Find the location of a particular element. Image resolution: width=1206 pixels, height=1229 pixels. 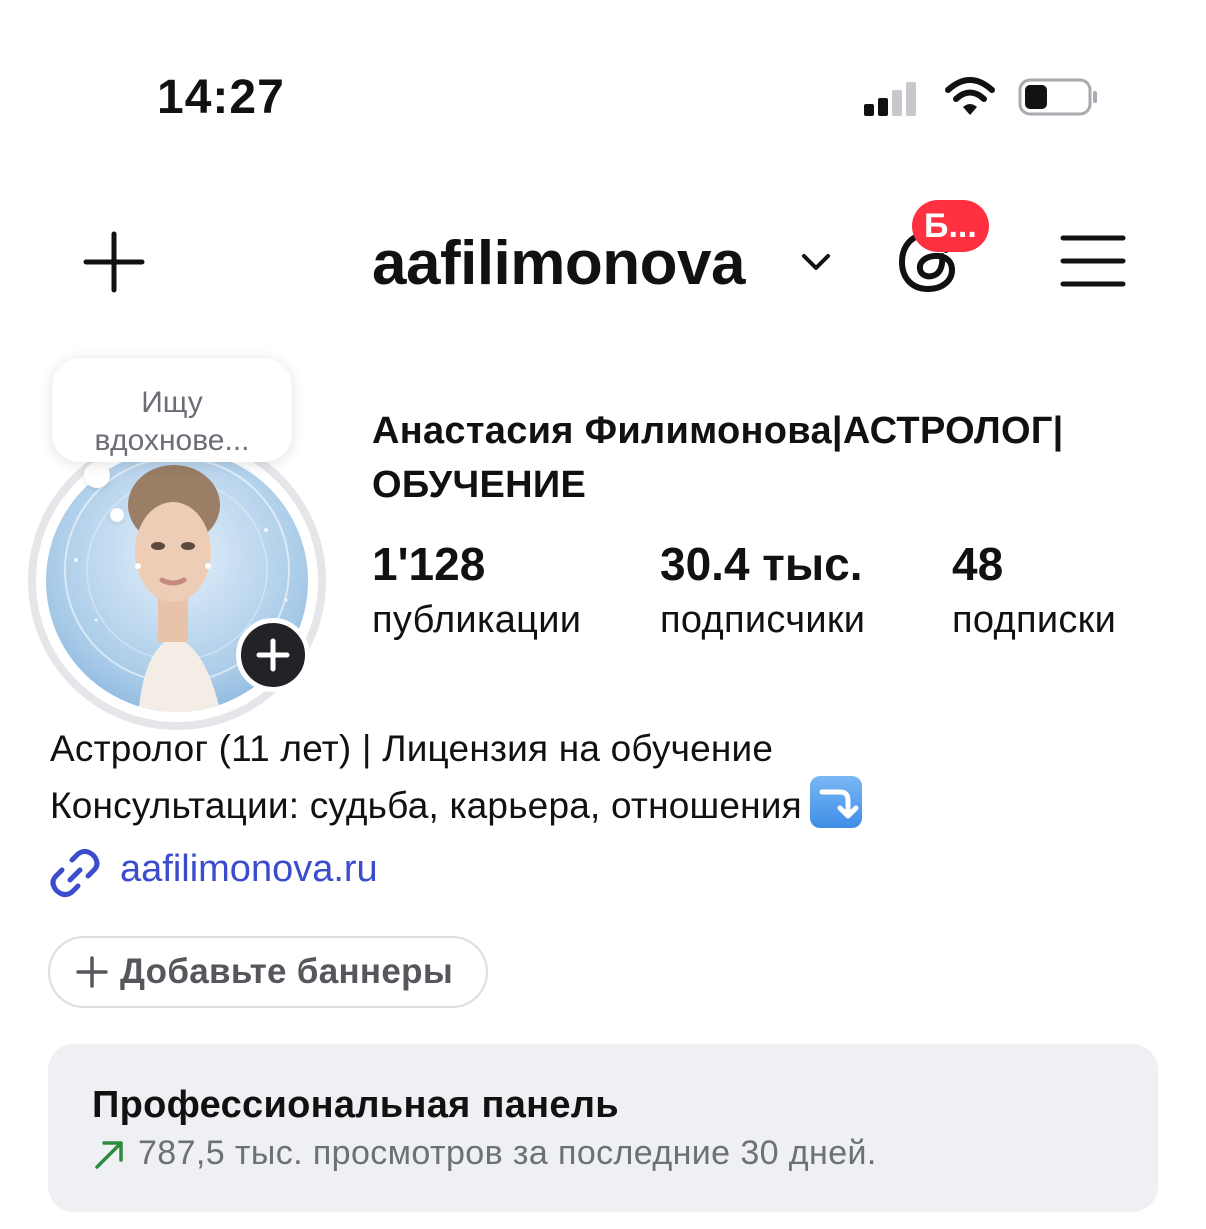

trending-up-arrow-icon is located at coordinates (109, 1155).